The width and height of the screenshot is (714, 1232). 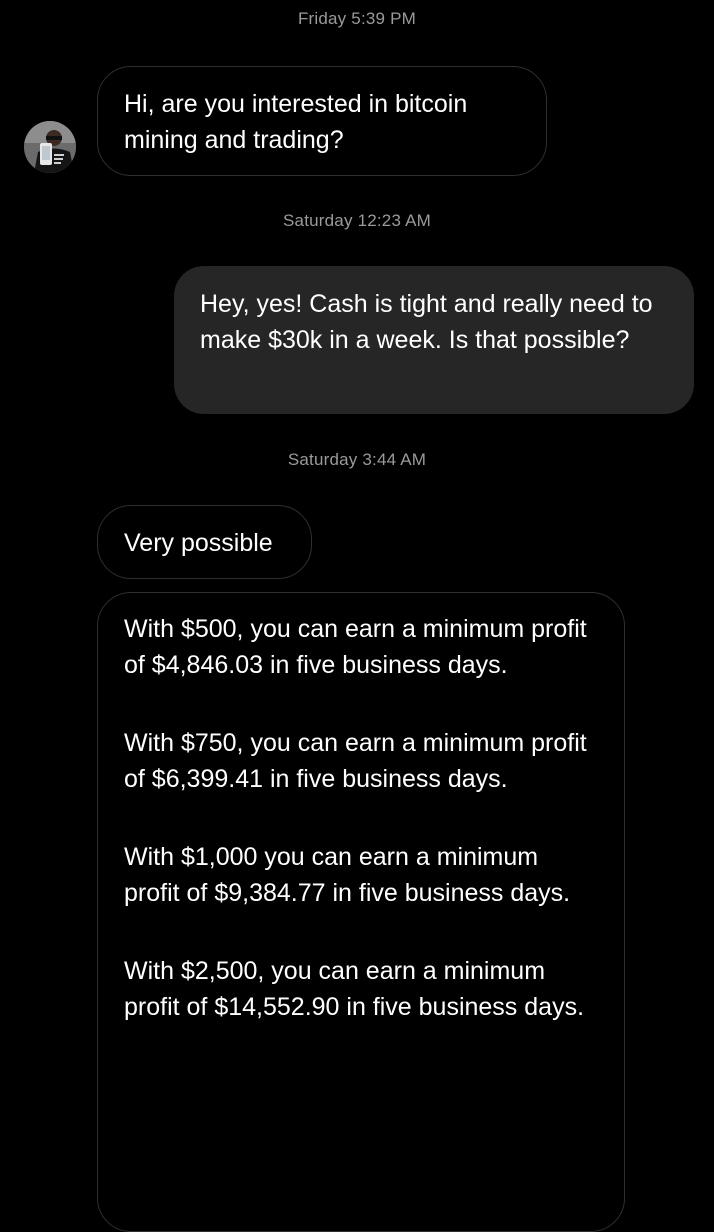 I want to click on message-text: Very possible, so click(x=198, y=543).